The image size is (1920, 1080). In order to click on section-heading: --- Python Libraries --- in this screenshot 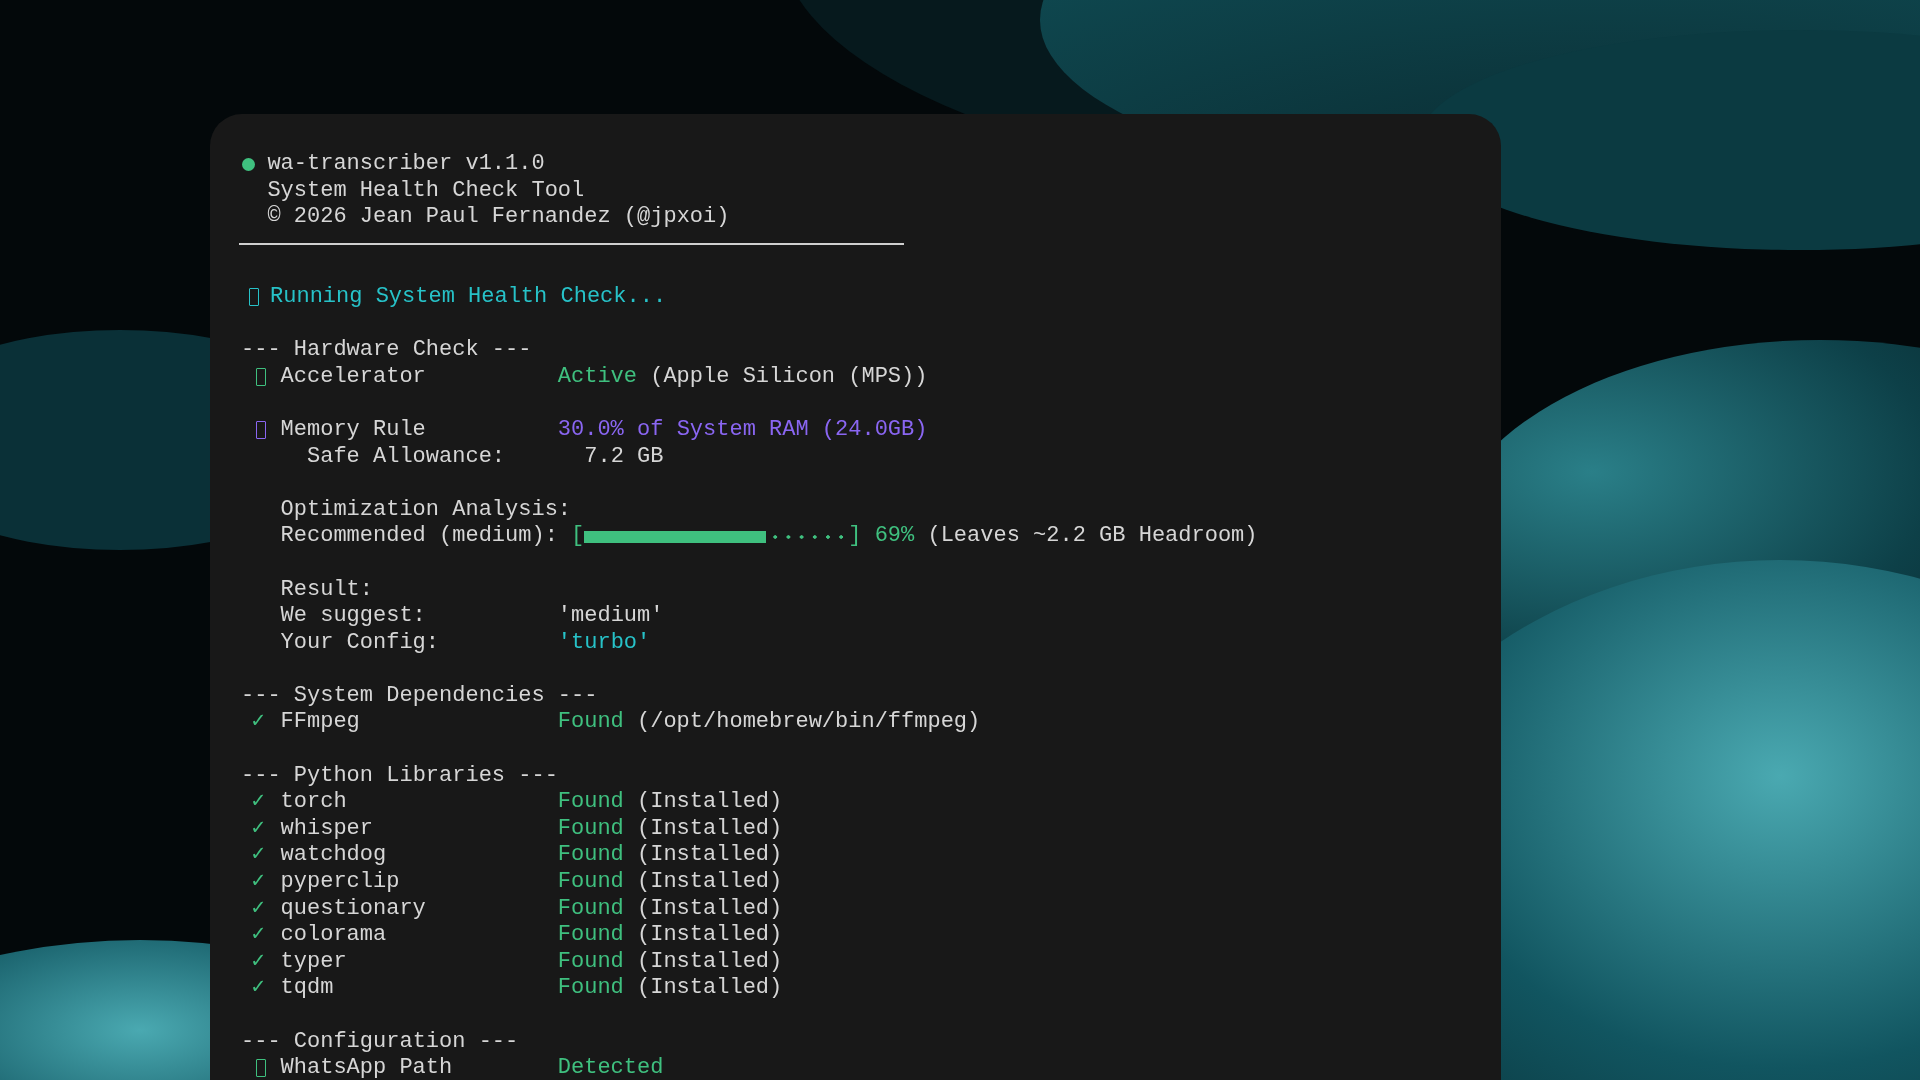, I will do `click(399, 776)`.